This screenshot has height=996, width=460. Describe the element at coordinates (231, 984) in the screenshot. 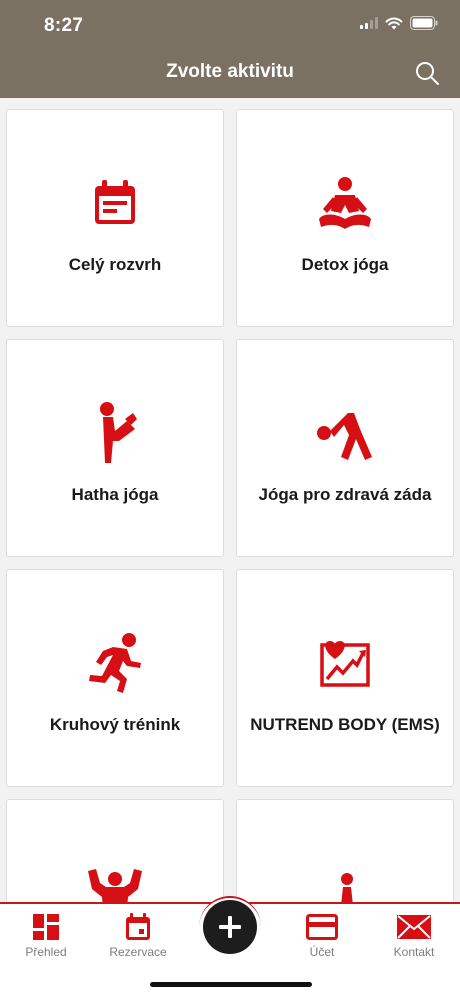

I see `home-indicator` at that location.